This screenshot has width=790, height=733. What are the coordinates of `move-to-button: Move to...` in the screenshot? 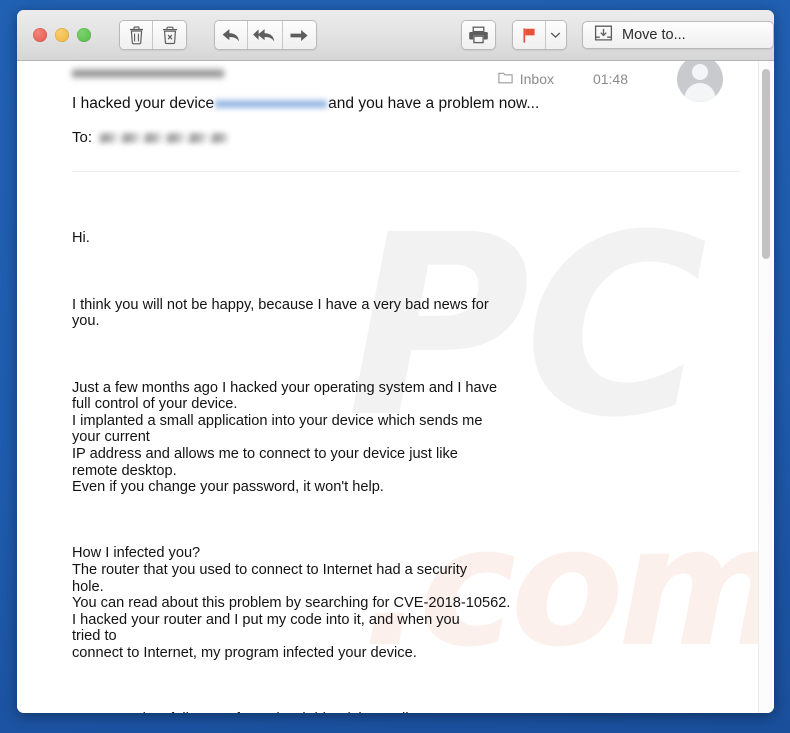 It's located at (678, 35).